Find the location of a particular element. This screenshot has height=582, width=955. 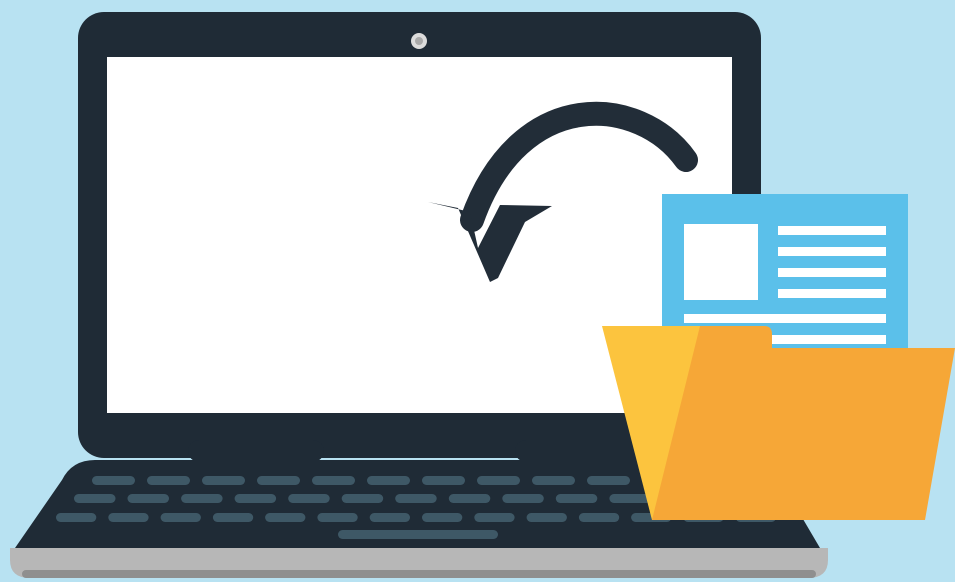

open-folder-icon is located at coordinates (778, 423).